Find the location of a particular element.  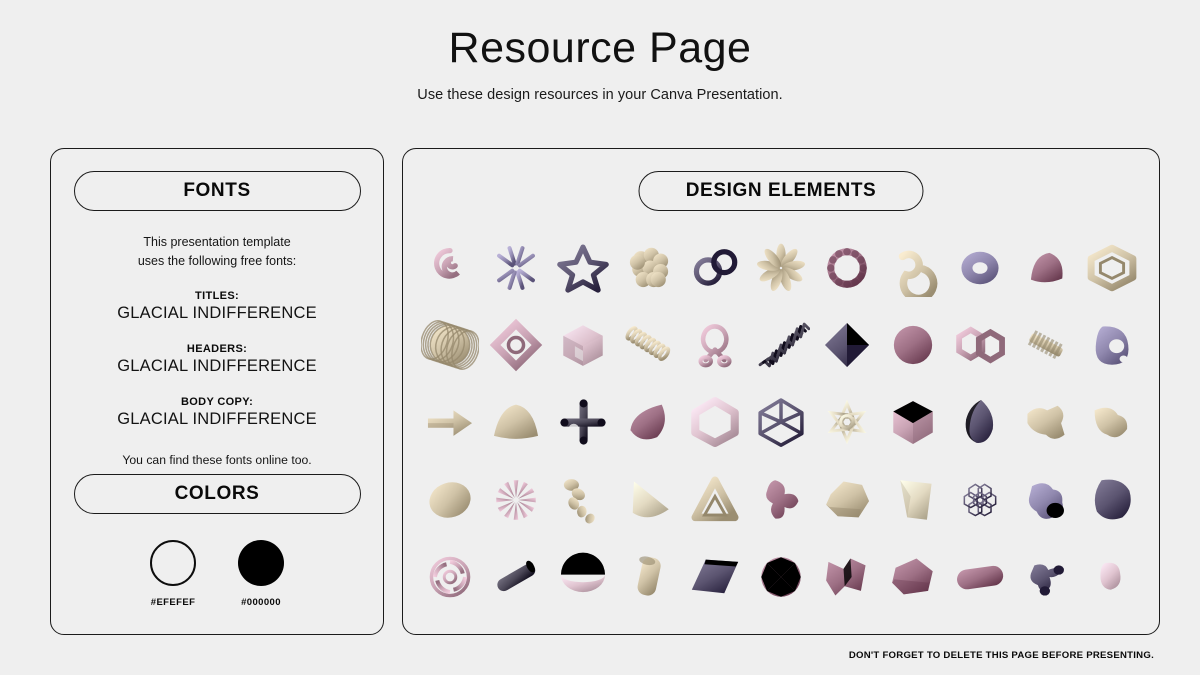

color-swatch-000000: #000000 is located at coordinates (261, 574).